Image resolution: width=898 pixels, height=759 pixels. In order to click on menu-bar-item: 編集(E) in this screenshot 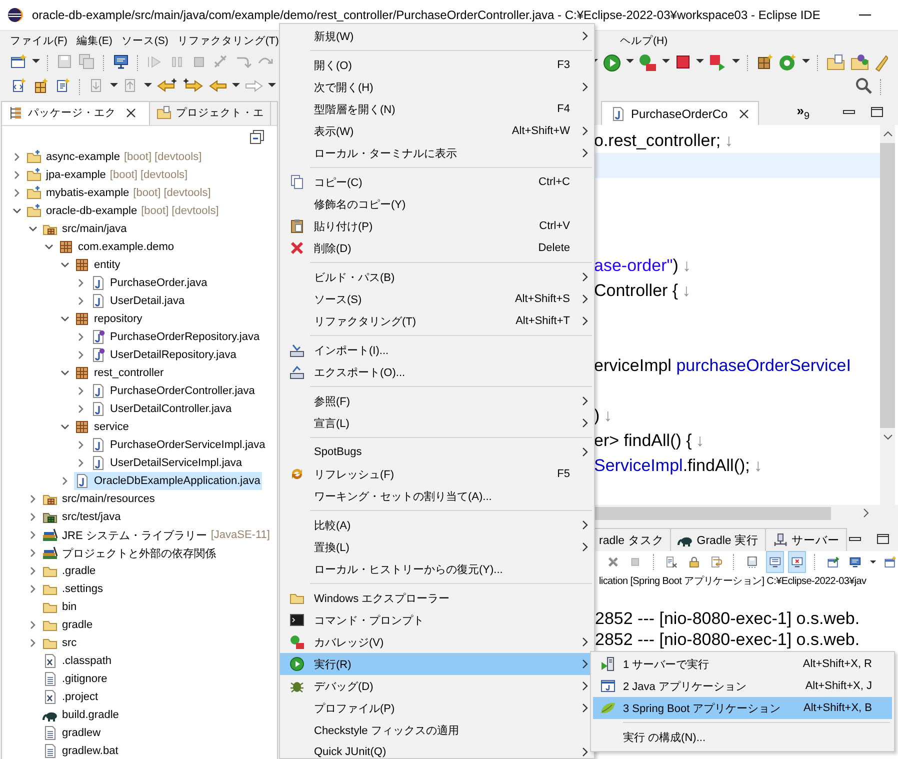, I will do `click(94, 41)`.